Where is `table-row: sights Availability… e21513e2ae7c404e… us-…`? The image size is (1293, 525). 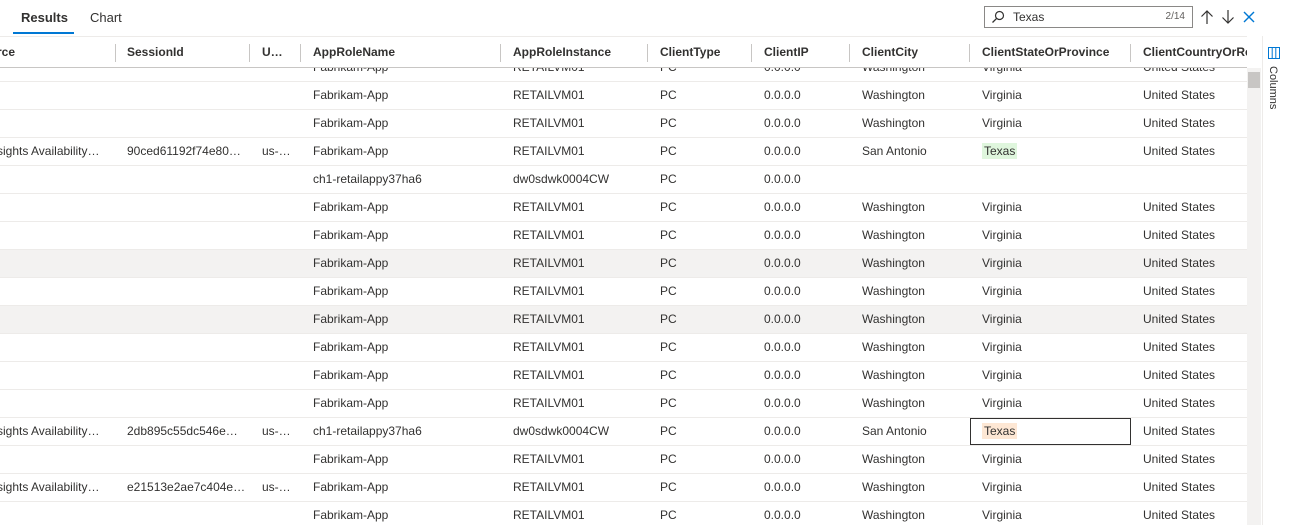
table-row: sights Availability… e21513e2ae7c404e… us-… is located at coordinates (623, 488).